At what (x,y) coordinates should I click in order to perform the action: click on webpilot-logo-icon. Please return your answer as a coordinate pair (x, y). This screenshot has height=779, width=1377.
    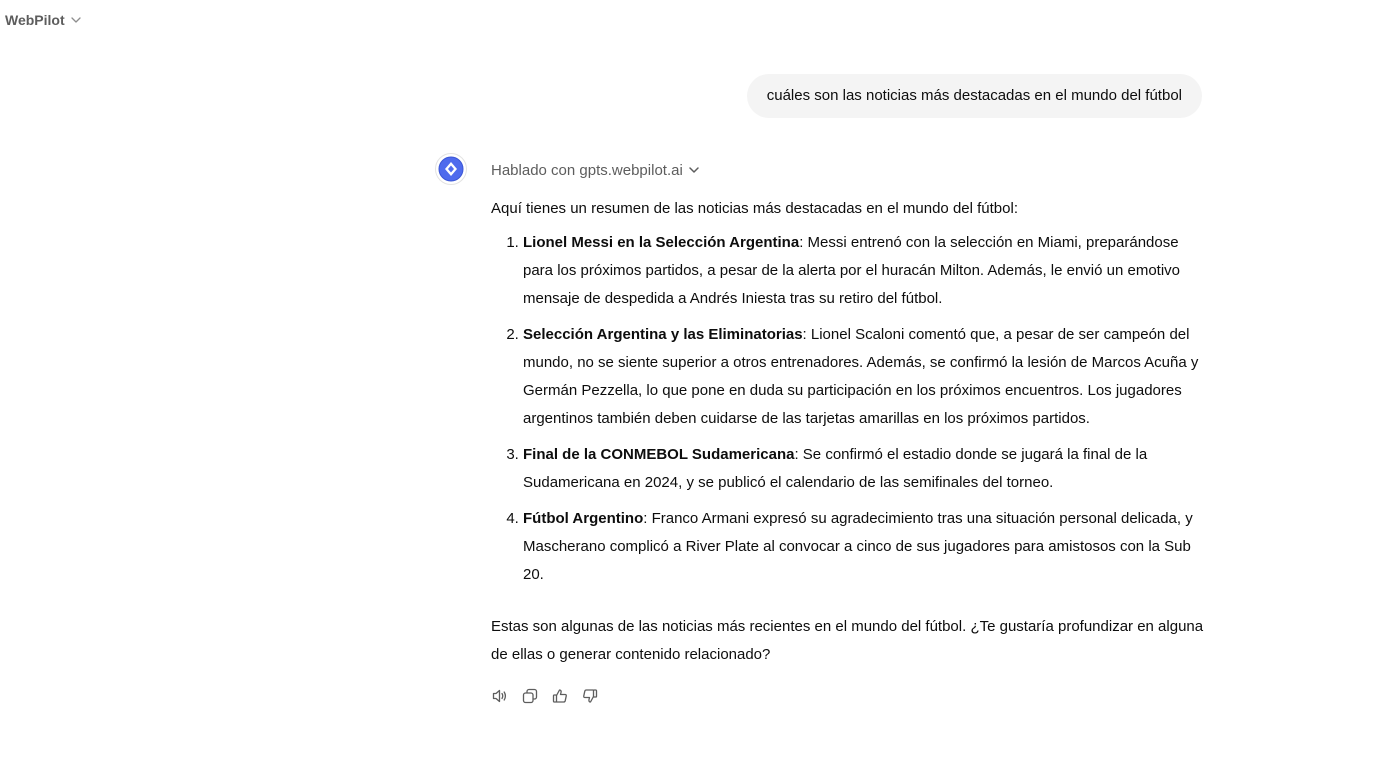
    Looking at the image, I should click on (451, 169).